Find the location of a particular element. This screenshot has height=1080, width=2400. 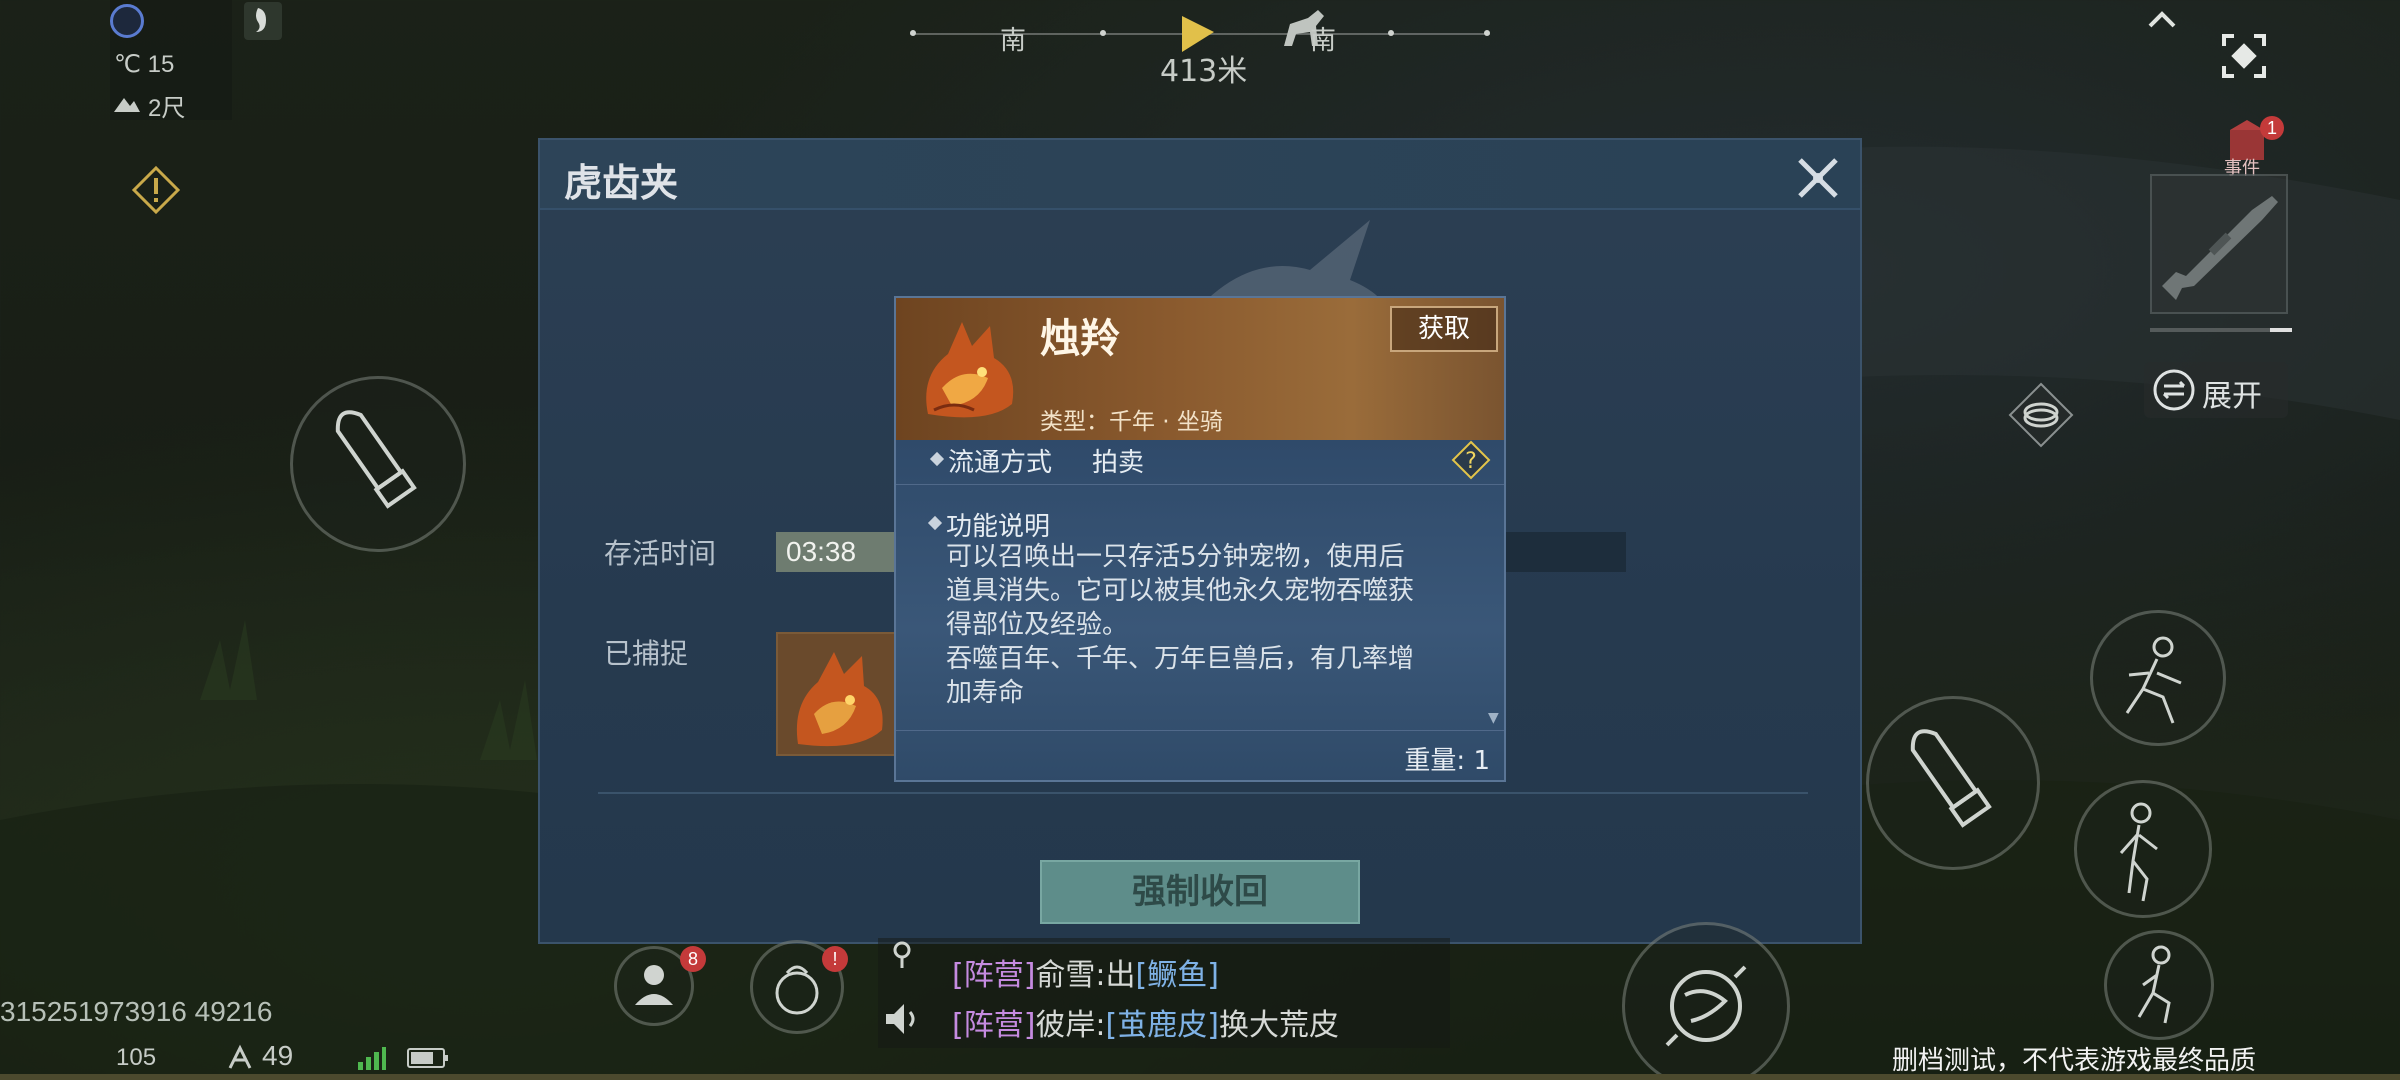

dialog-title: 虎齿夹 is located at coordinates (621, 183).